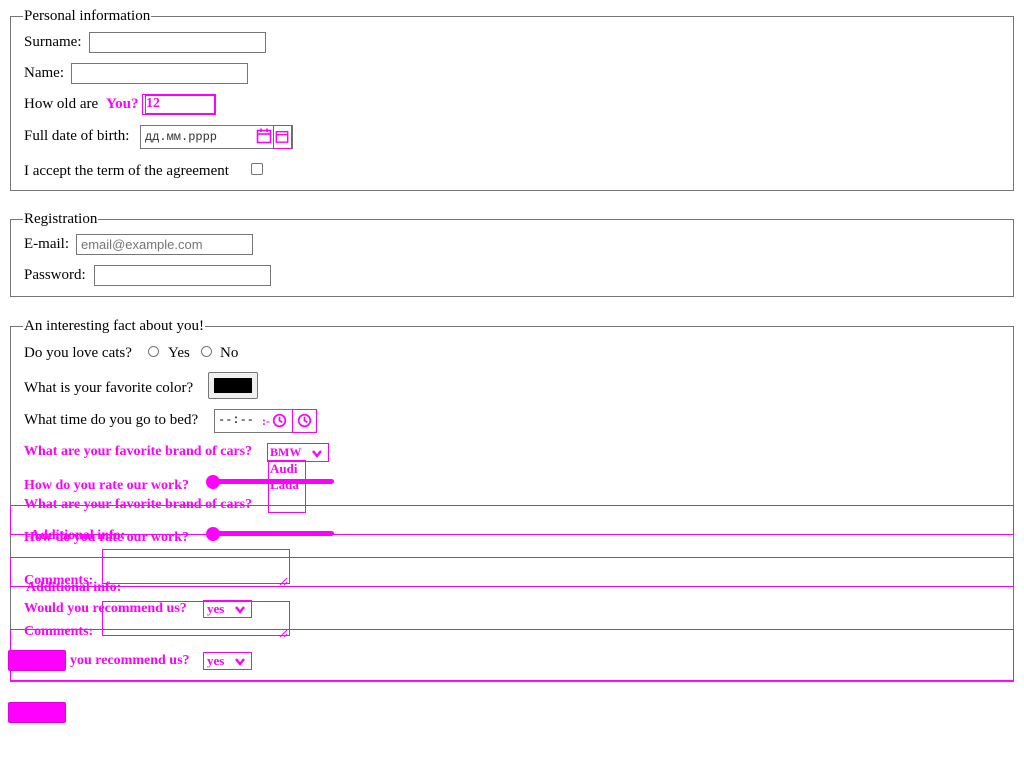  Describe the element at coordinates (216, 660) in the screenshot. I see `recommend-value-duplicate: yes` at that location.